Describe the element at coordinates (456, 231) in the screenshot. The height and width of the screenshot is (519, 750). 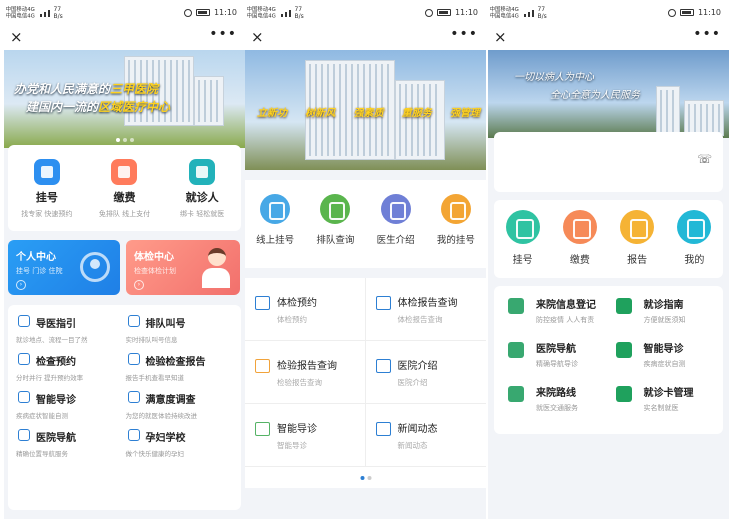
I see `quick-action-item: 我的挂号` at that location.